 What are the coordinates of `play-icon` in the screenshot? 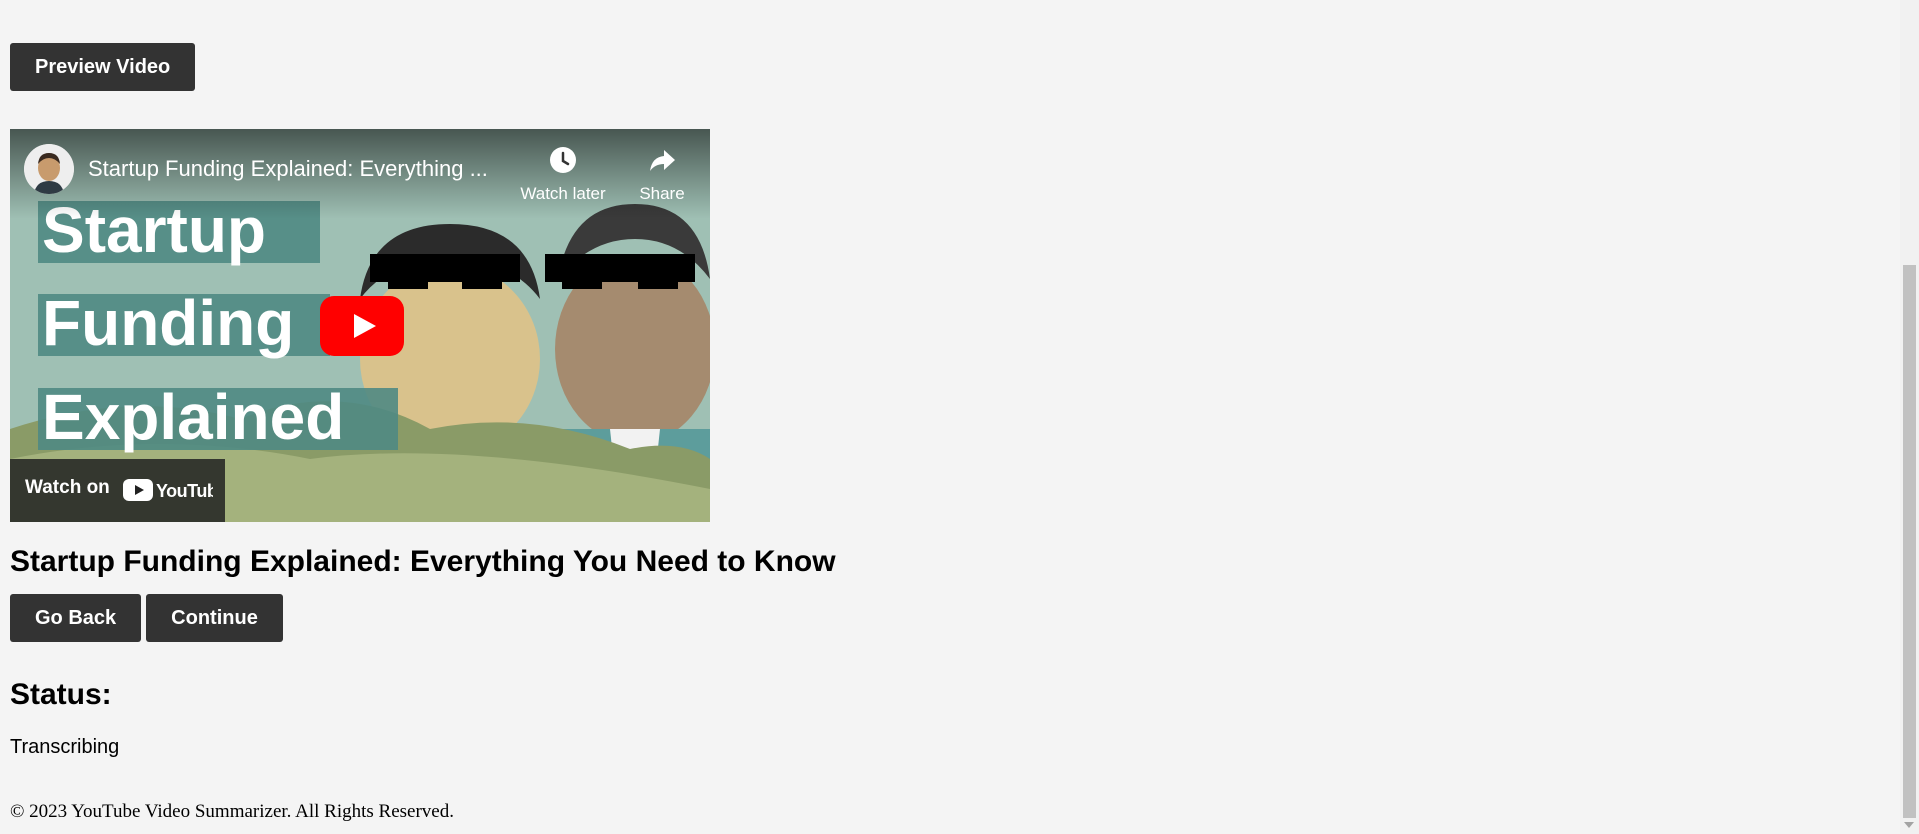 It's located at (362, 326).